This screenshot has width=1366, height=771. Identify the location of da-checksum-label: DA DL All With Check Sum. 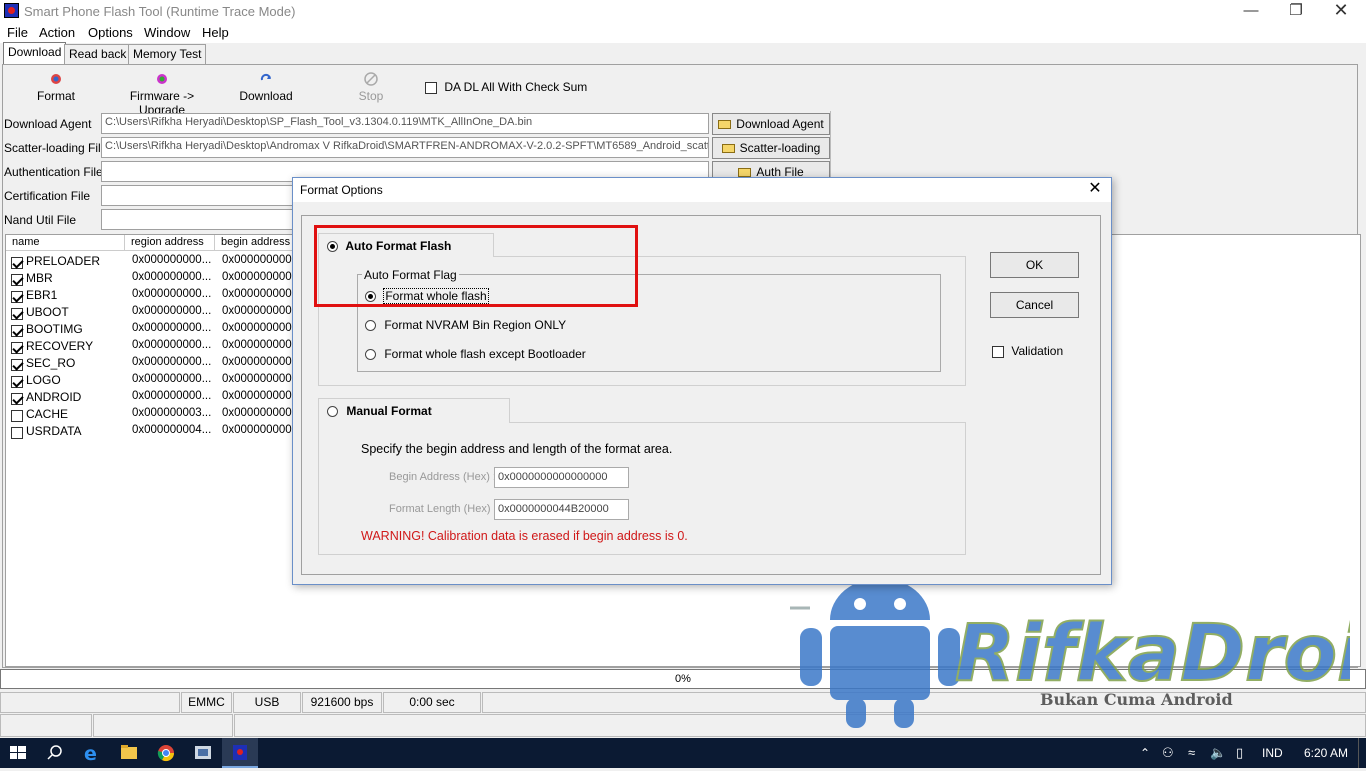
(516, 87).